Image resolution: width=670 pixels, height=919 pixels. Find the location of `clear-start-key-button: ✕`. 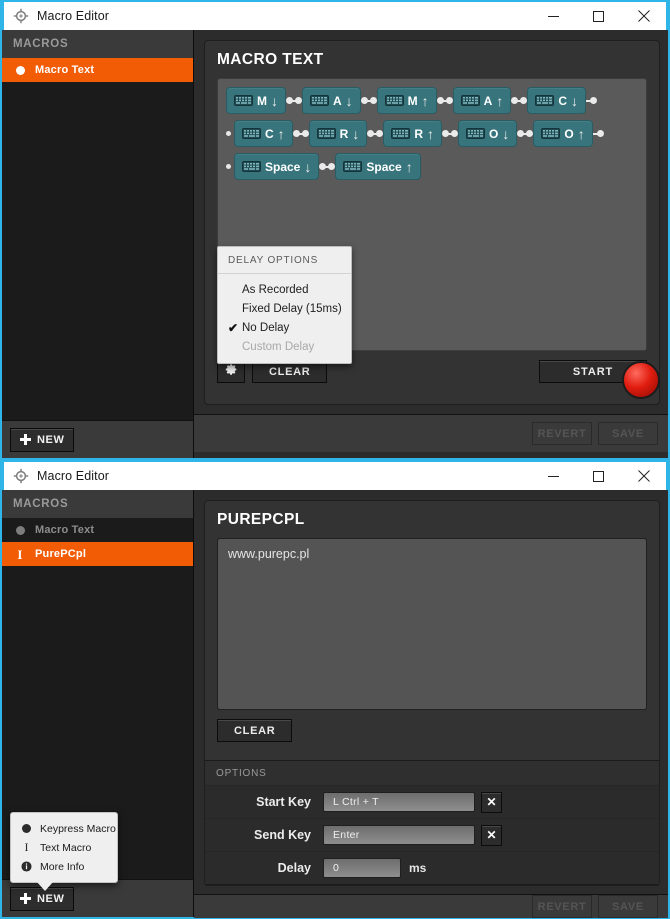

clear-start-key-button: ✕ is located at coordinates (491, 802).